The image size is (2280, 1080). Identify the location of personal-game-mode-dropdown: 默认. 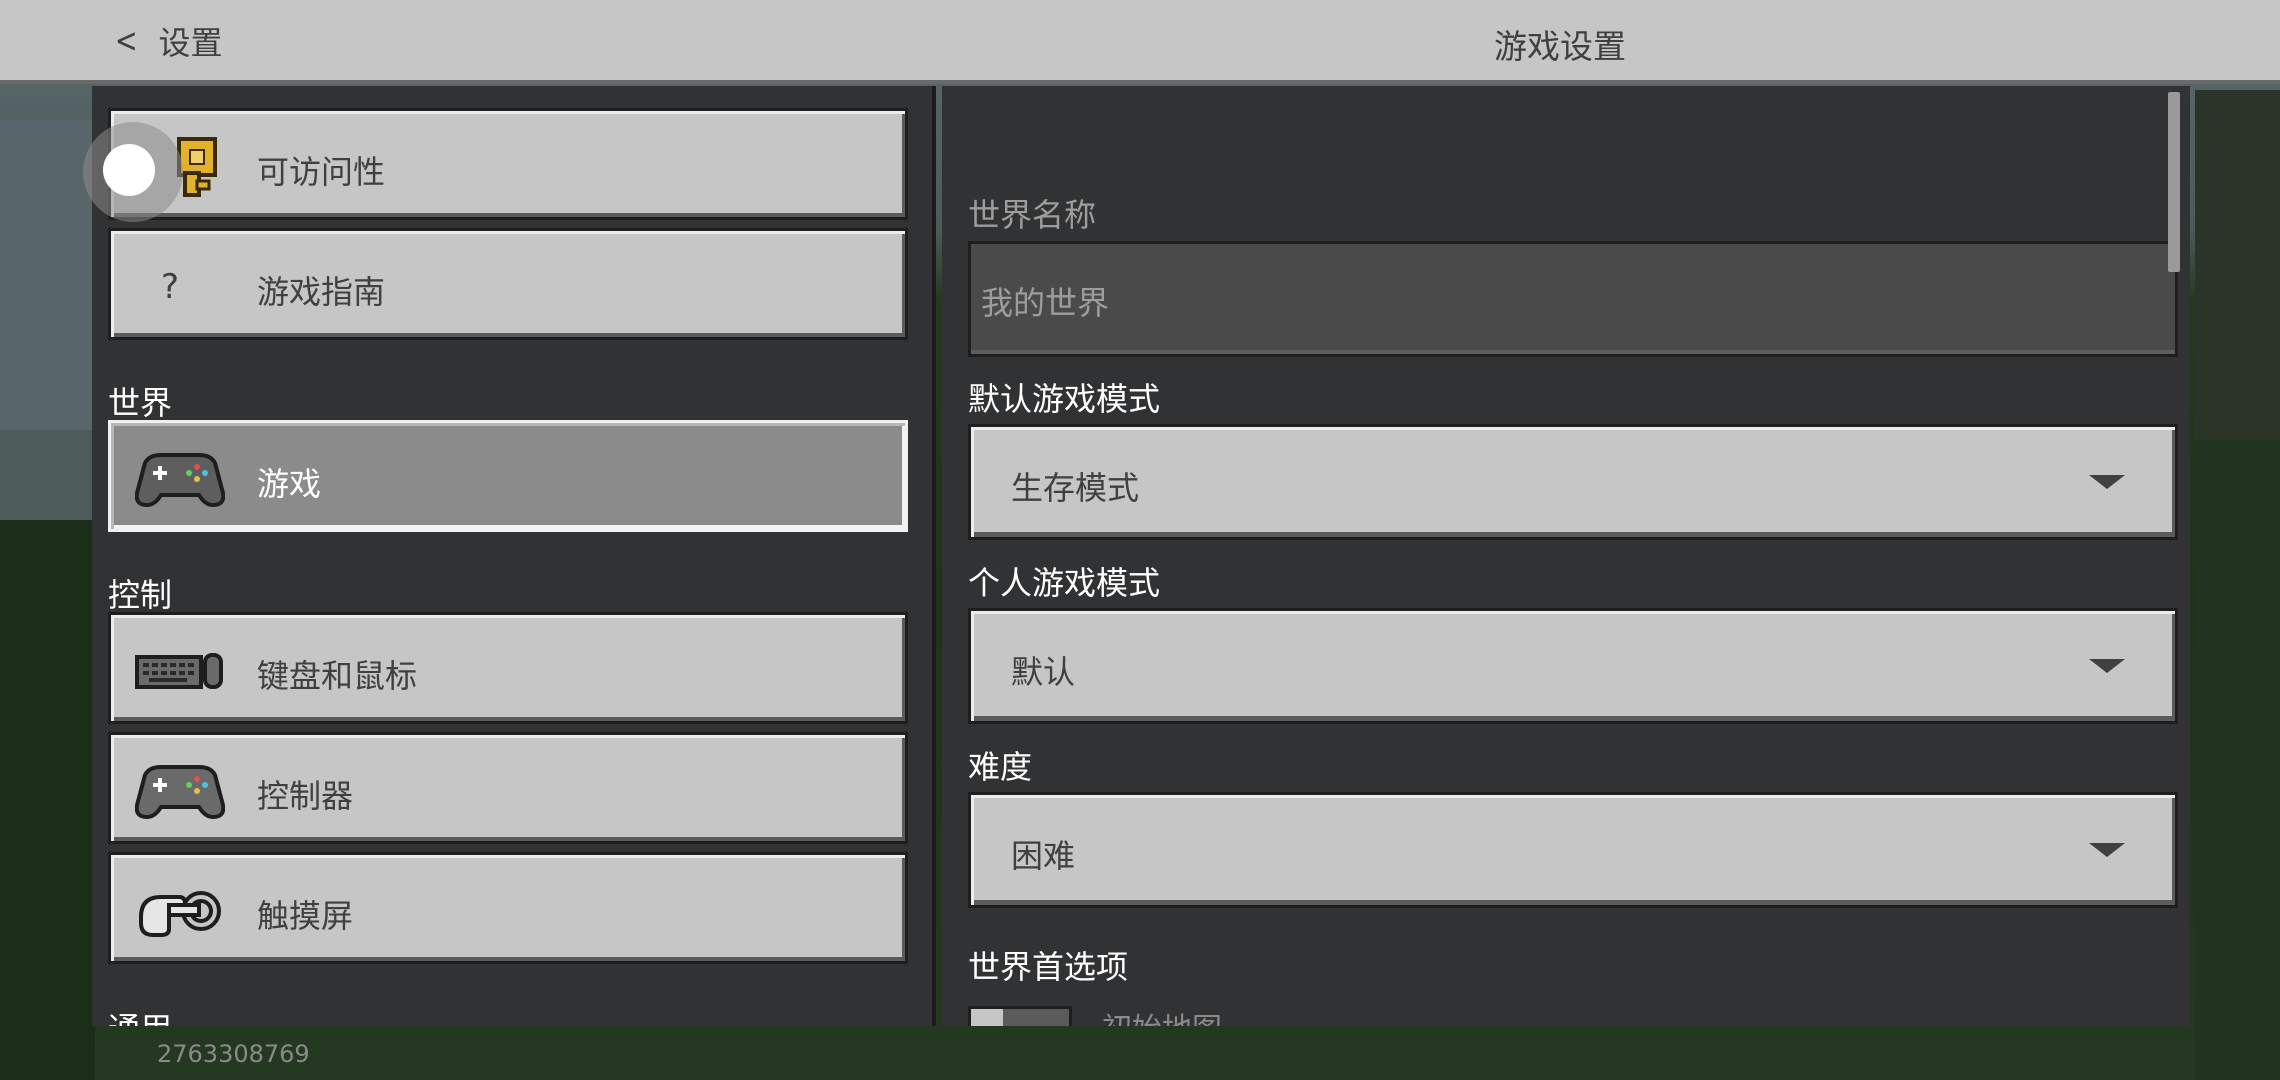
(1573, 666).